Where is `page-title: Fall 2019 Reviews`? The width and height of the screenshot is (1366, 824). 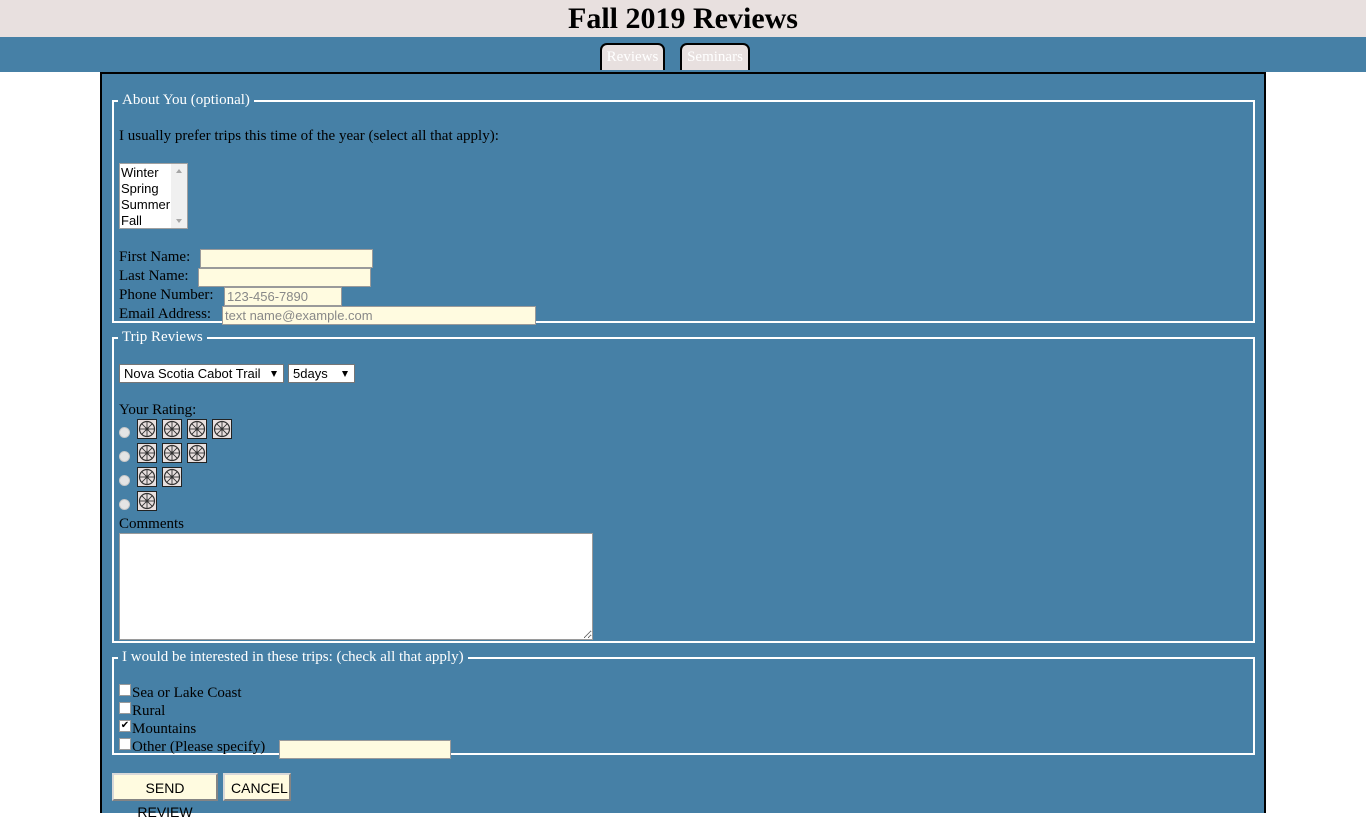 page-title: Fall 2019 Reviews is located at coordinates (683, 18).